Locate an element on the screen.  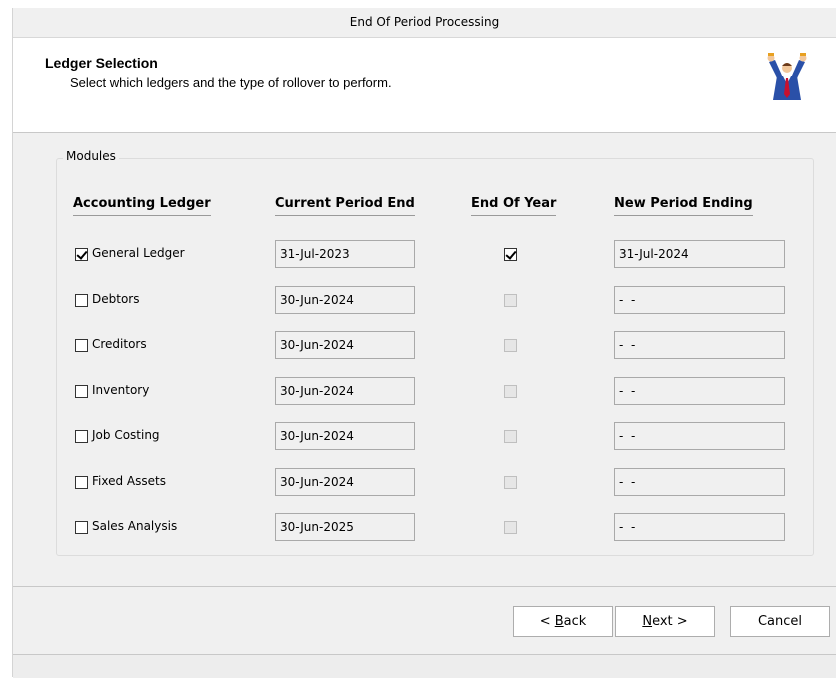
ledger-label-fixed-assets: Fixed Assets is located at coordinates (129, 481).